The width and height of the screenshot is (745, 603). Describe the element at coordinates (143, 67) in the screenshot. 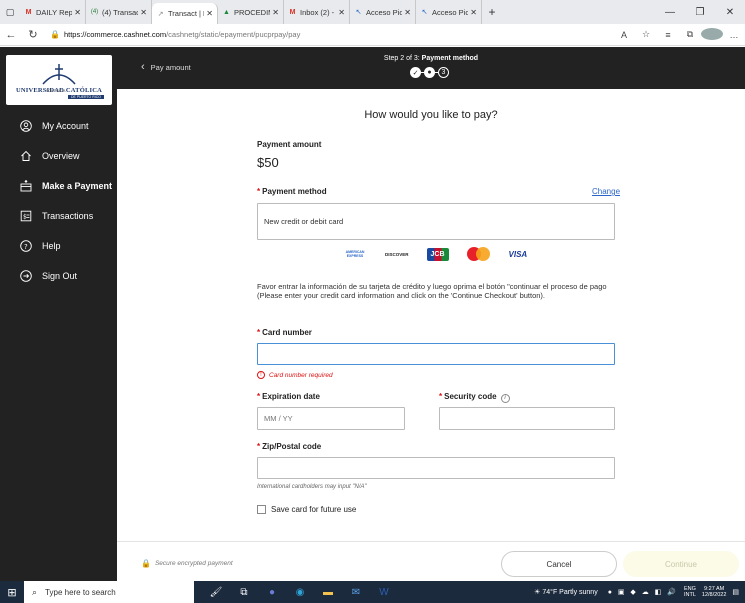

I see `chevron-left-icon: ‹` at that location.